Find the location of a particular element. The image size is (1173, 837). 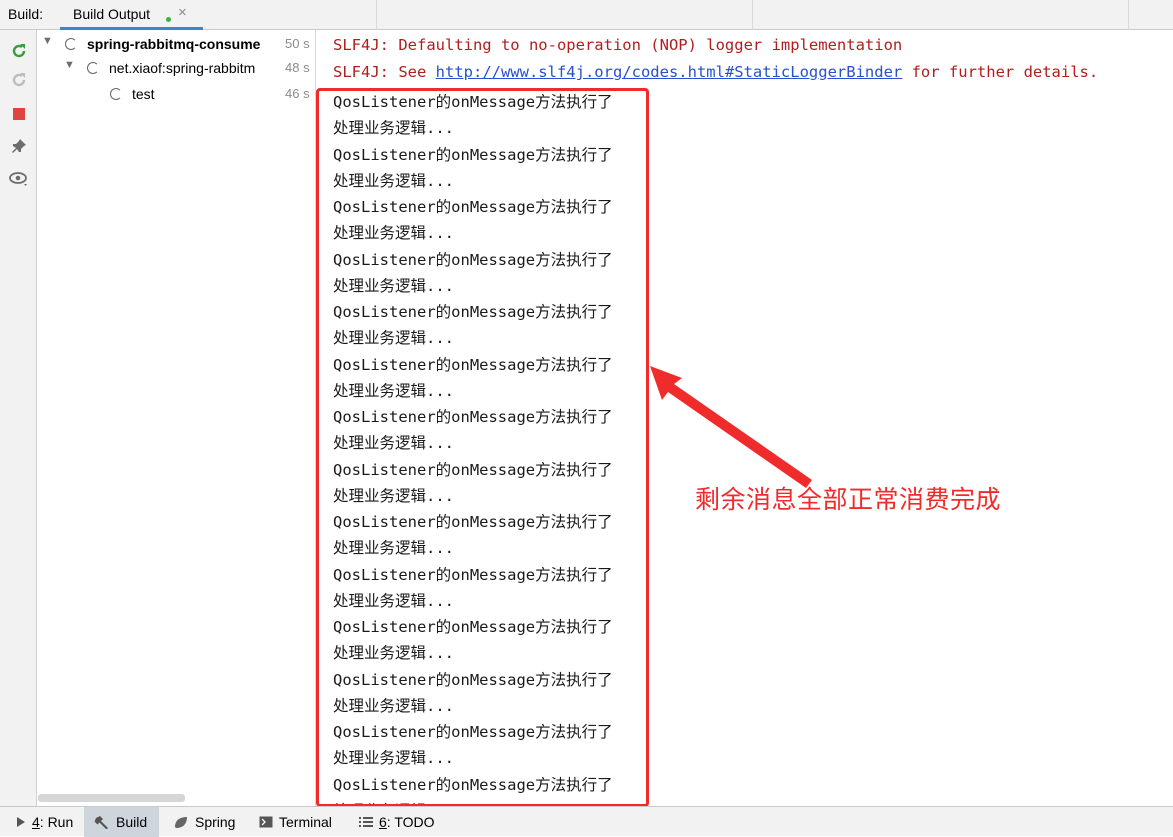

todo-tab-mnemonic: 6 is located at coordinates (383, 822).